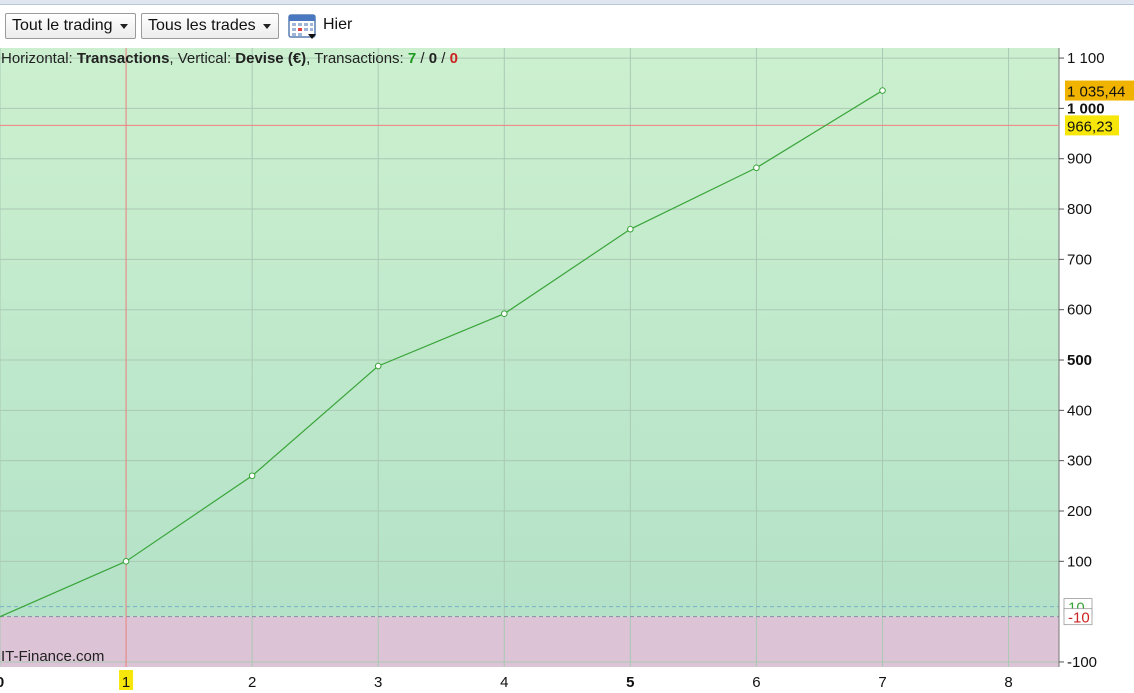  What do you see at coordinates (252, 682) in the screenshot?
I see `x-tick-label: 2` at bounding box center [252, 682].